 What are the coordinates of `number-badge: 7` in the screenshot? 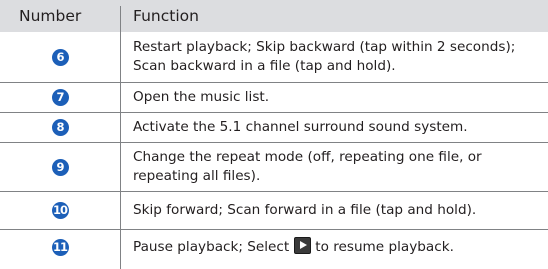 It's located at (60, 97).